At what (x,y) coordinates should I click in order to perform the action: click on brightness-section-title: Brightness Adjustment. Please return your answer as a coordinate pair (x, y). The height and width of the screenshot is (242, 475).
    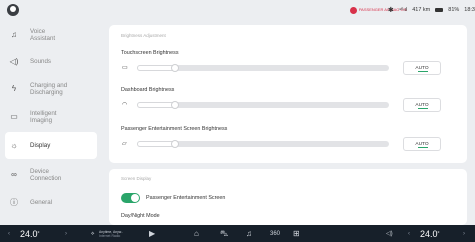
    Looking at the image, I should click on (143, 35).